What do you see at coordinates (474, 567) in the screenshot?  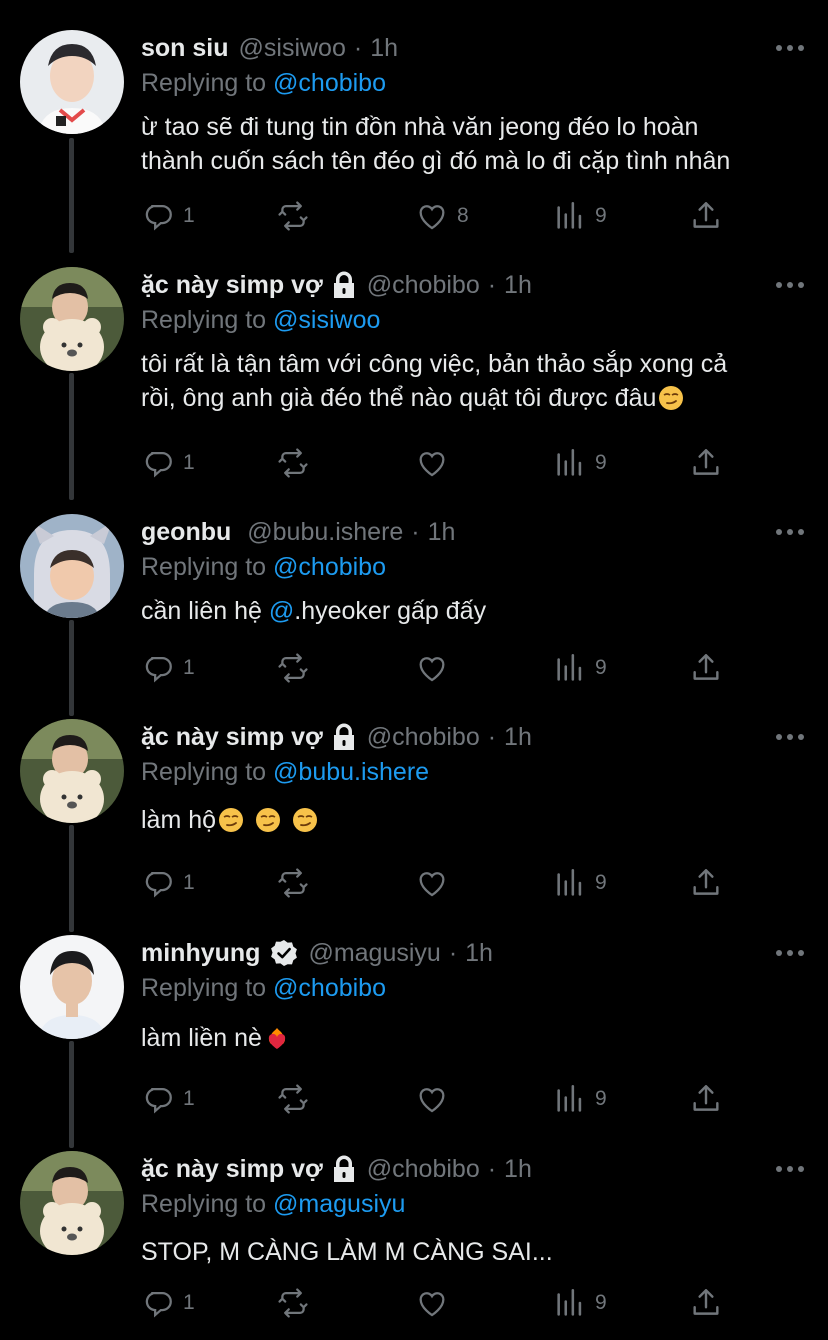 I see `replying-to: Replying to @chobibo` at bounding box center [474, 567].